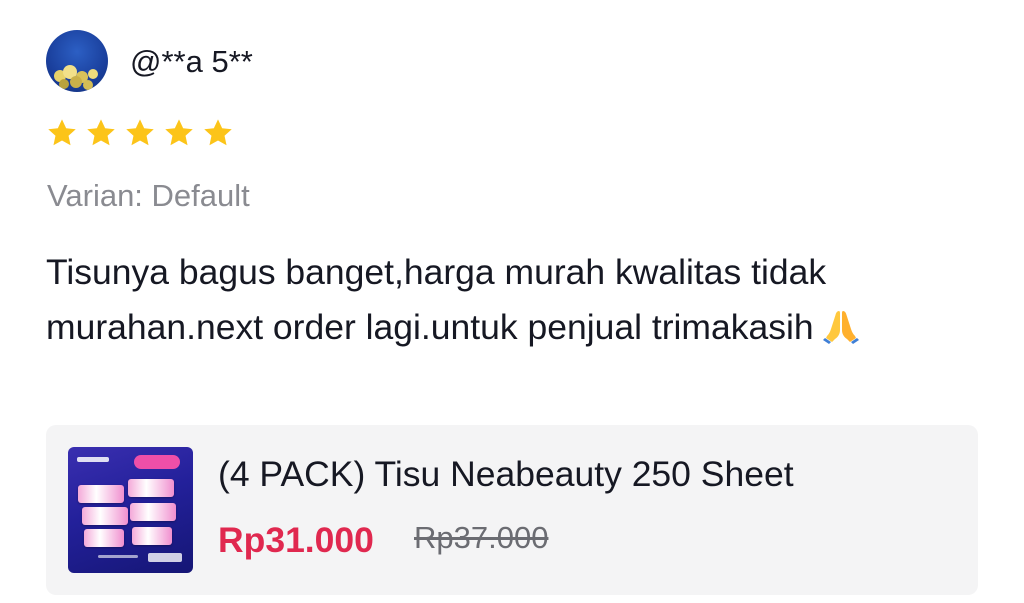  Describe the element at coordinates (76, 77) in the screenshot. I see `avatar-flowers-icon` at that location.